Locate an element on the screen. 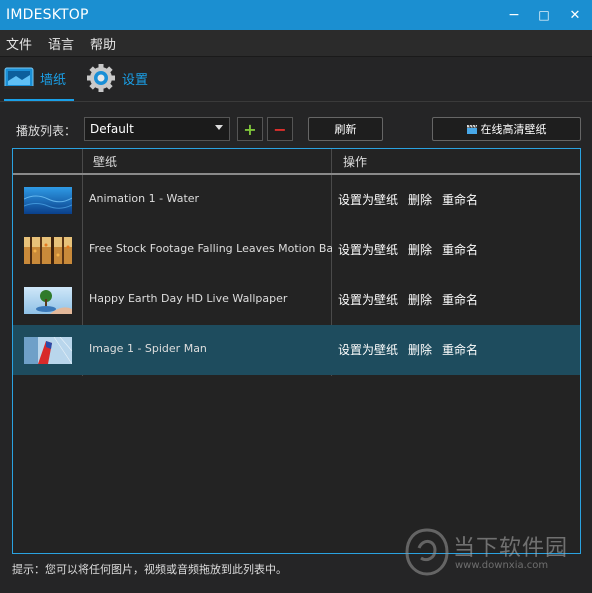 Image resolution: width=592 pixels, height=593 pixels. refresh-button-label: 刷新 is located at coordinates (345, 129).